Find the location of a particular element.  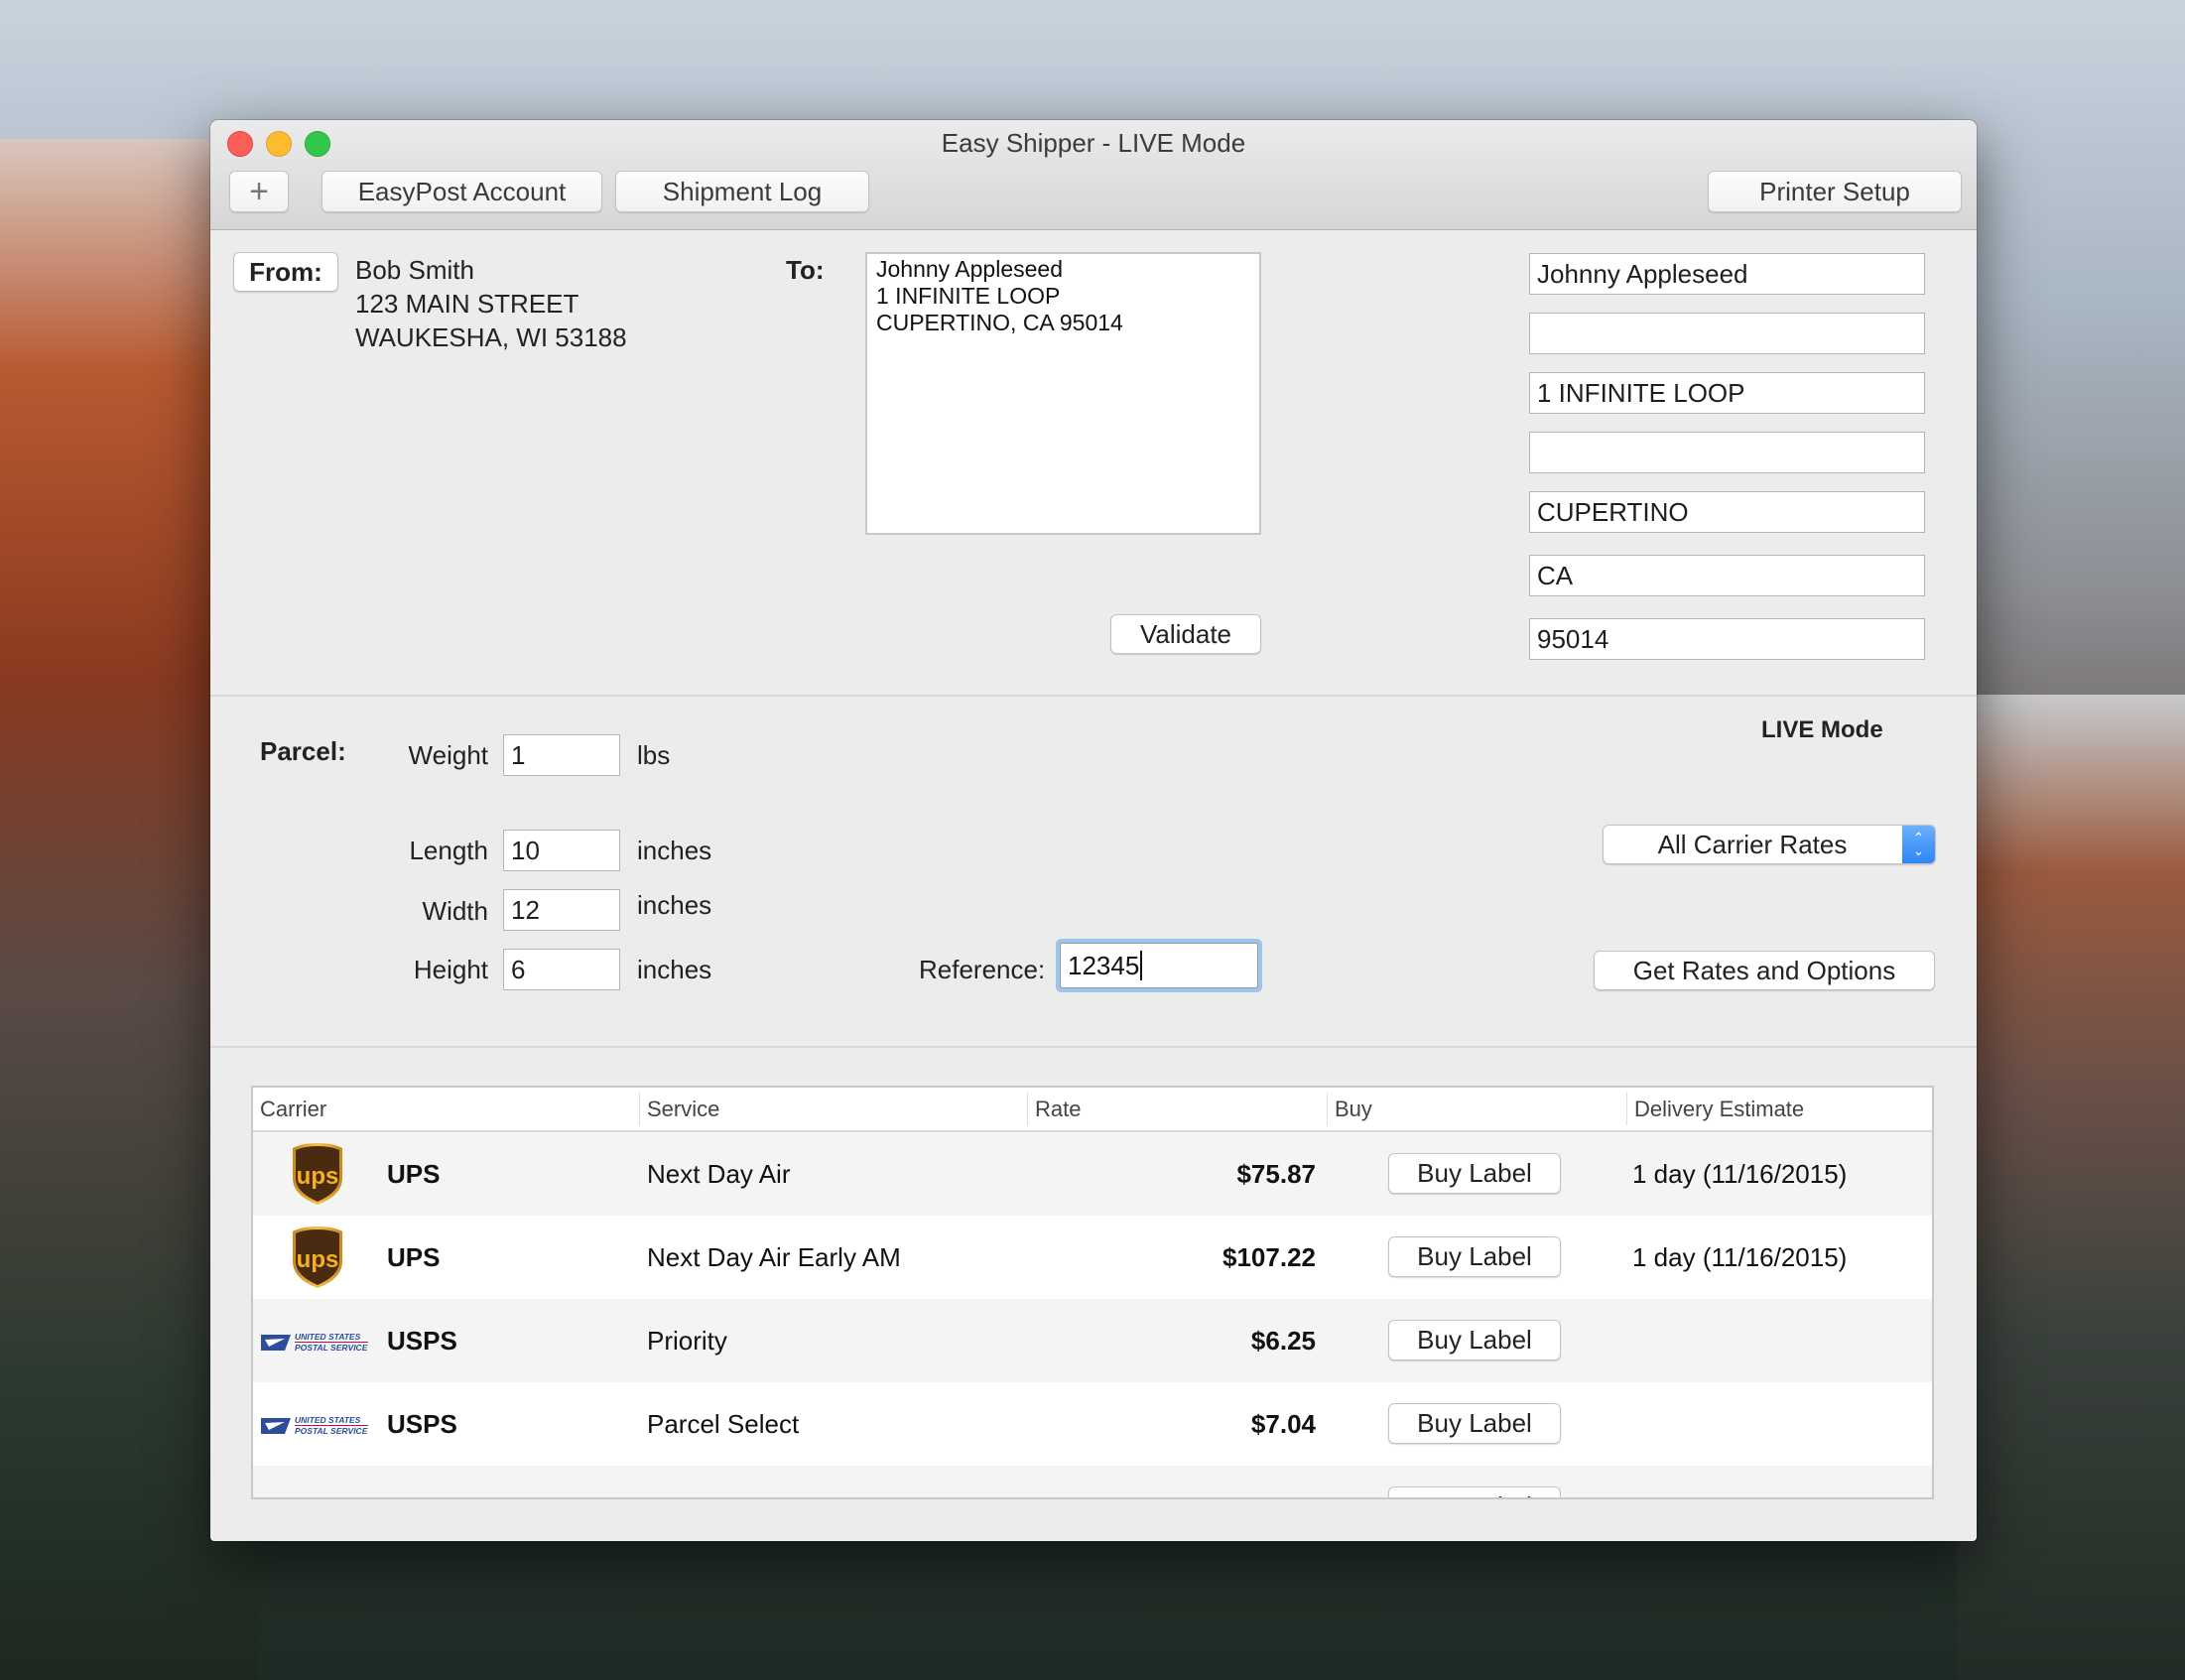

company-field is located at coordinates (1727, 333).